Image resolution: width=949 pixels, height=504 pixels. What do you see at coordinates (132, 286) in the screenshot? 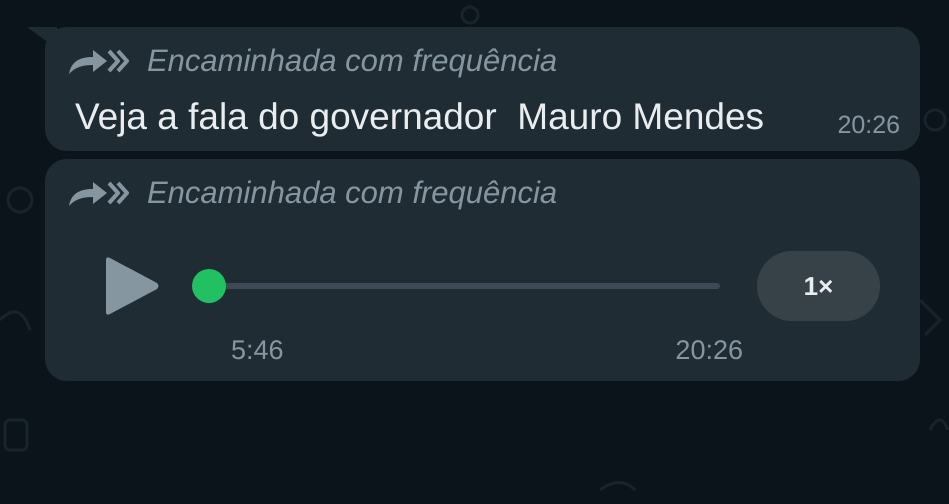
I see `play-icon` at bounding box center [132, 286].